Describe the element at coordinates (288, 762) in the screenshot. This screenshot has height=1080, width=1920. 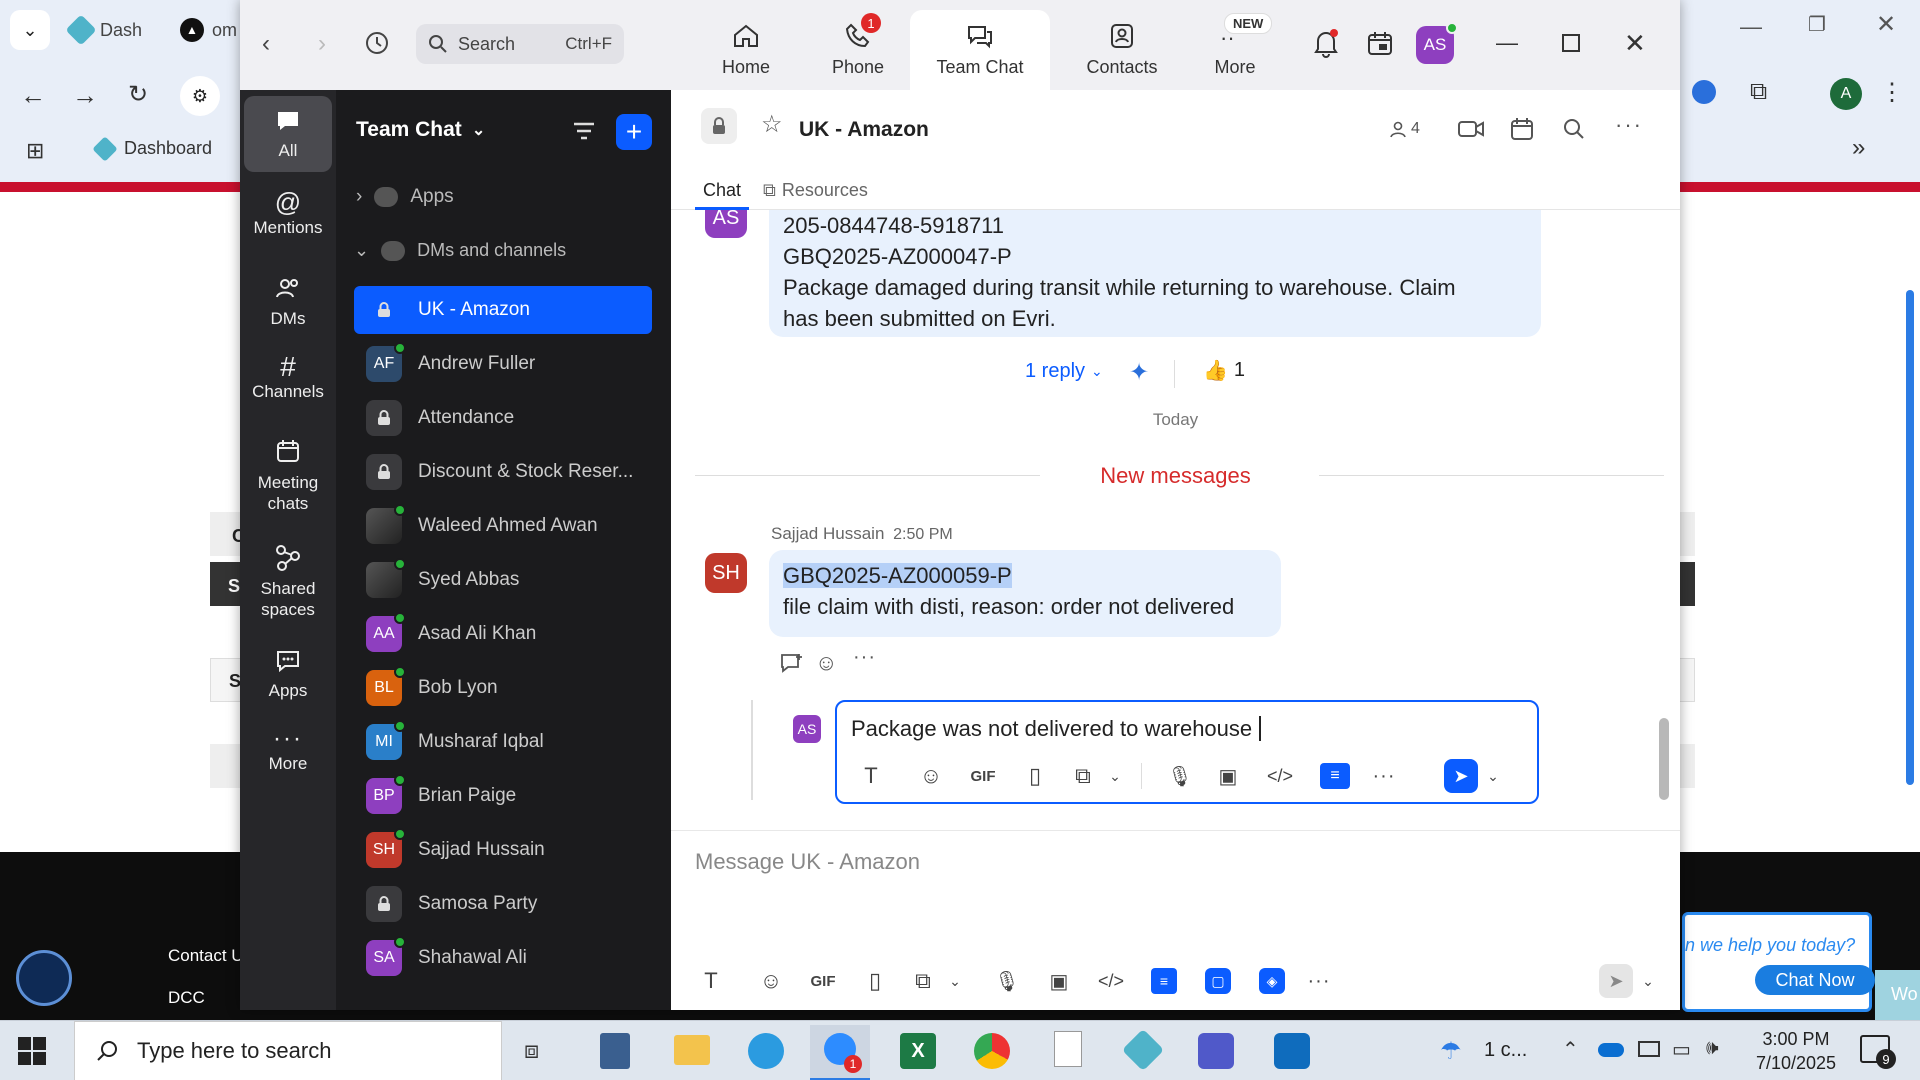
I see `rail-more: ··· More` at that location.